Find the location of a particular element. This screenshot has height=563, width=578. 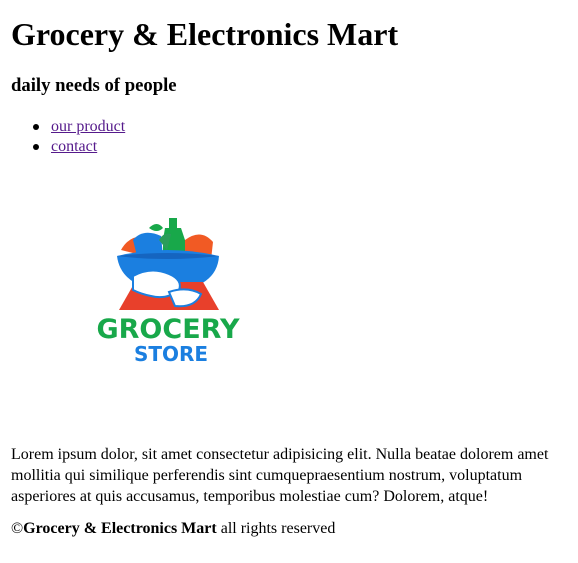

logo-text-store: STORE is located at coordinates (171, 354).